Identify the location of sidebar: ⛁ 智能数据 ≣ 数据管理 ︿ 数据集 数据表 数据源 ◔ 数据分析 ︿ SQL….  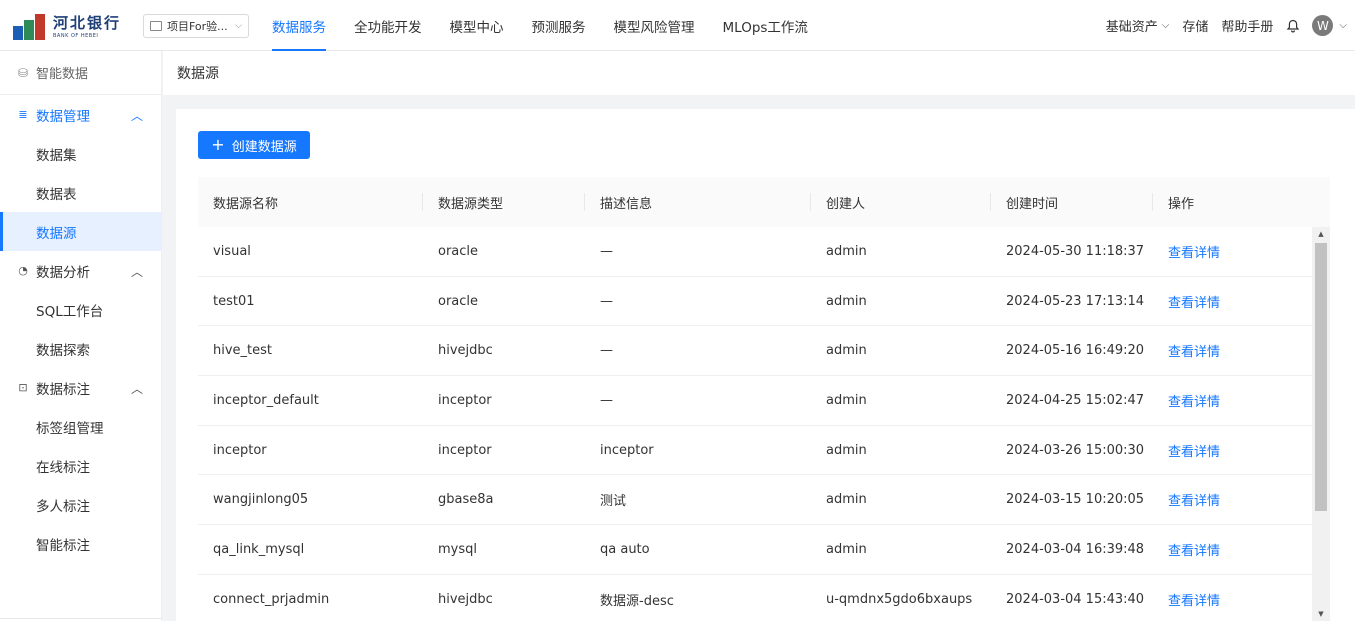
(81, 336).